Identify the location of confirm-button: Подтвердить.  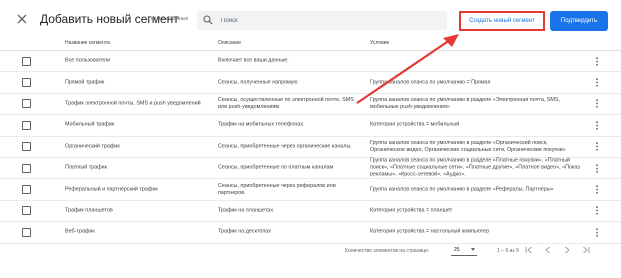
(579, 21).